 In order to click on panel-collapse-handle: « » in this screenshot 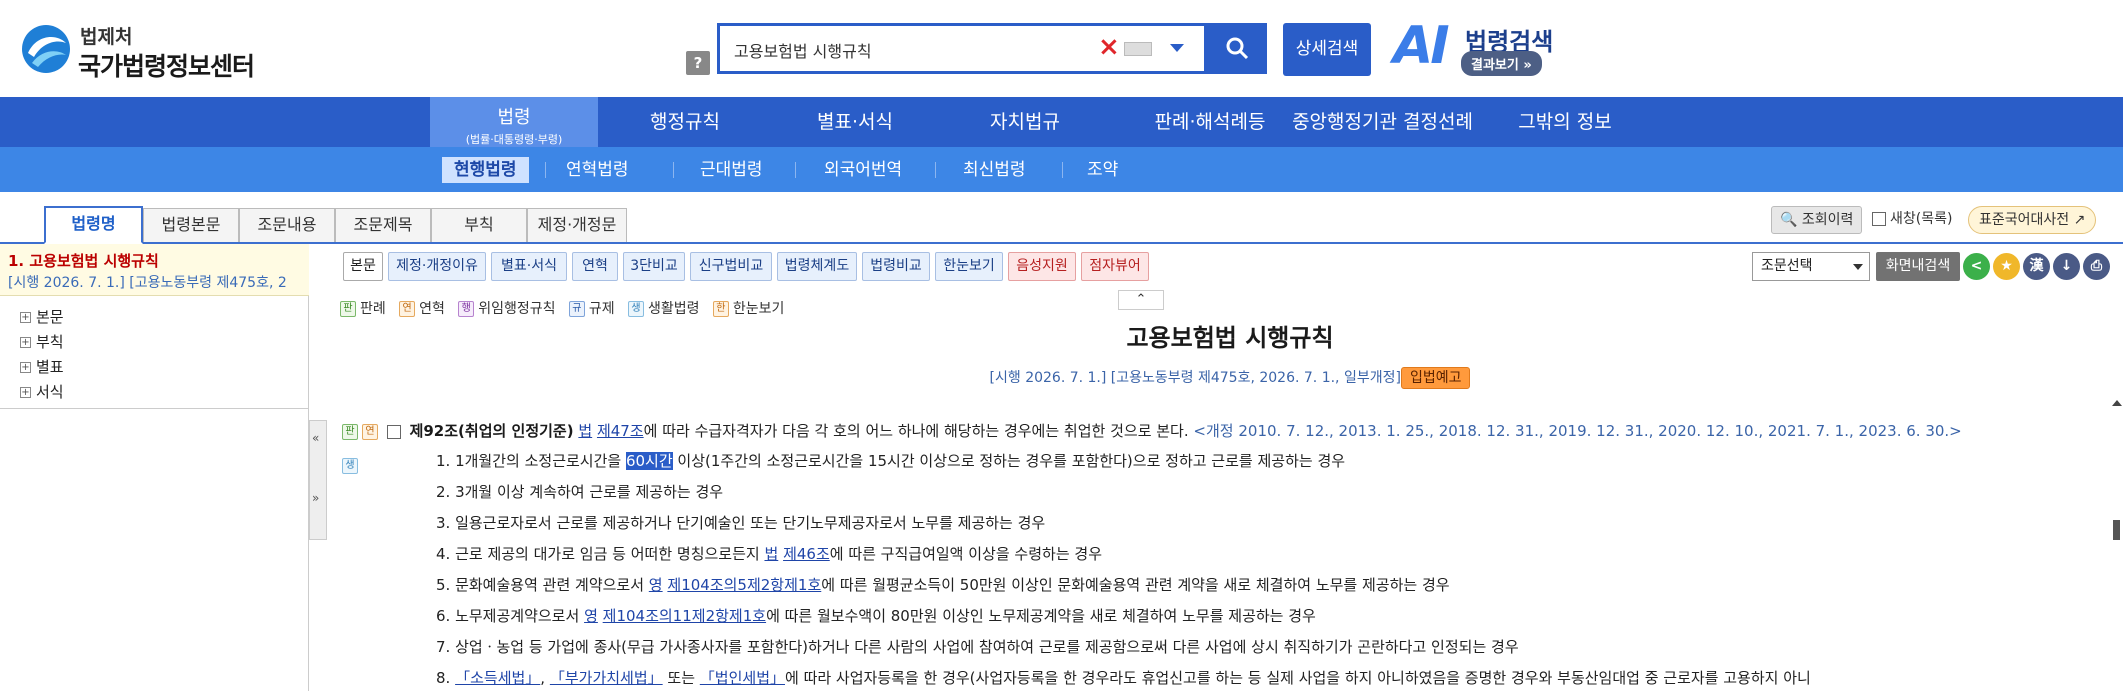, I will do `click(318, 480)`.